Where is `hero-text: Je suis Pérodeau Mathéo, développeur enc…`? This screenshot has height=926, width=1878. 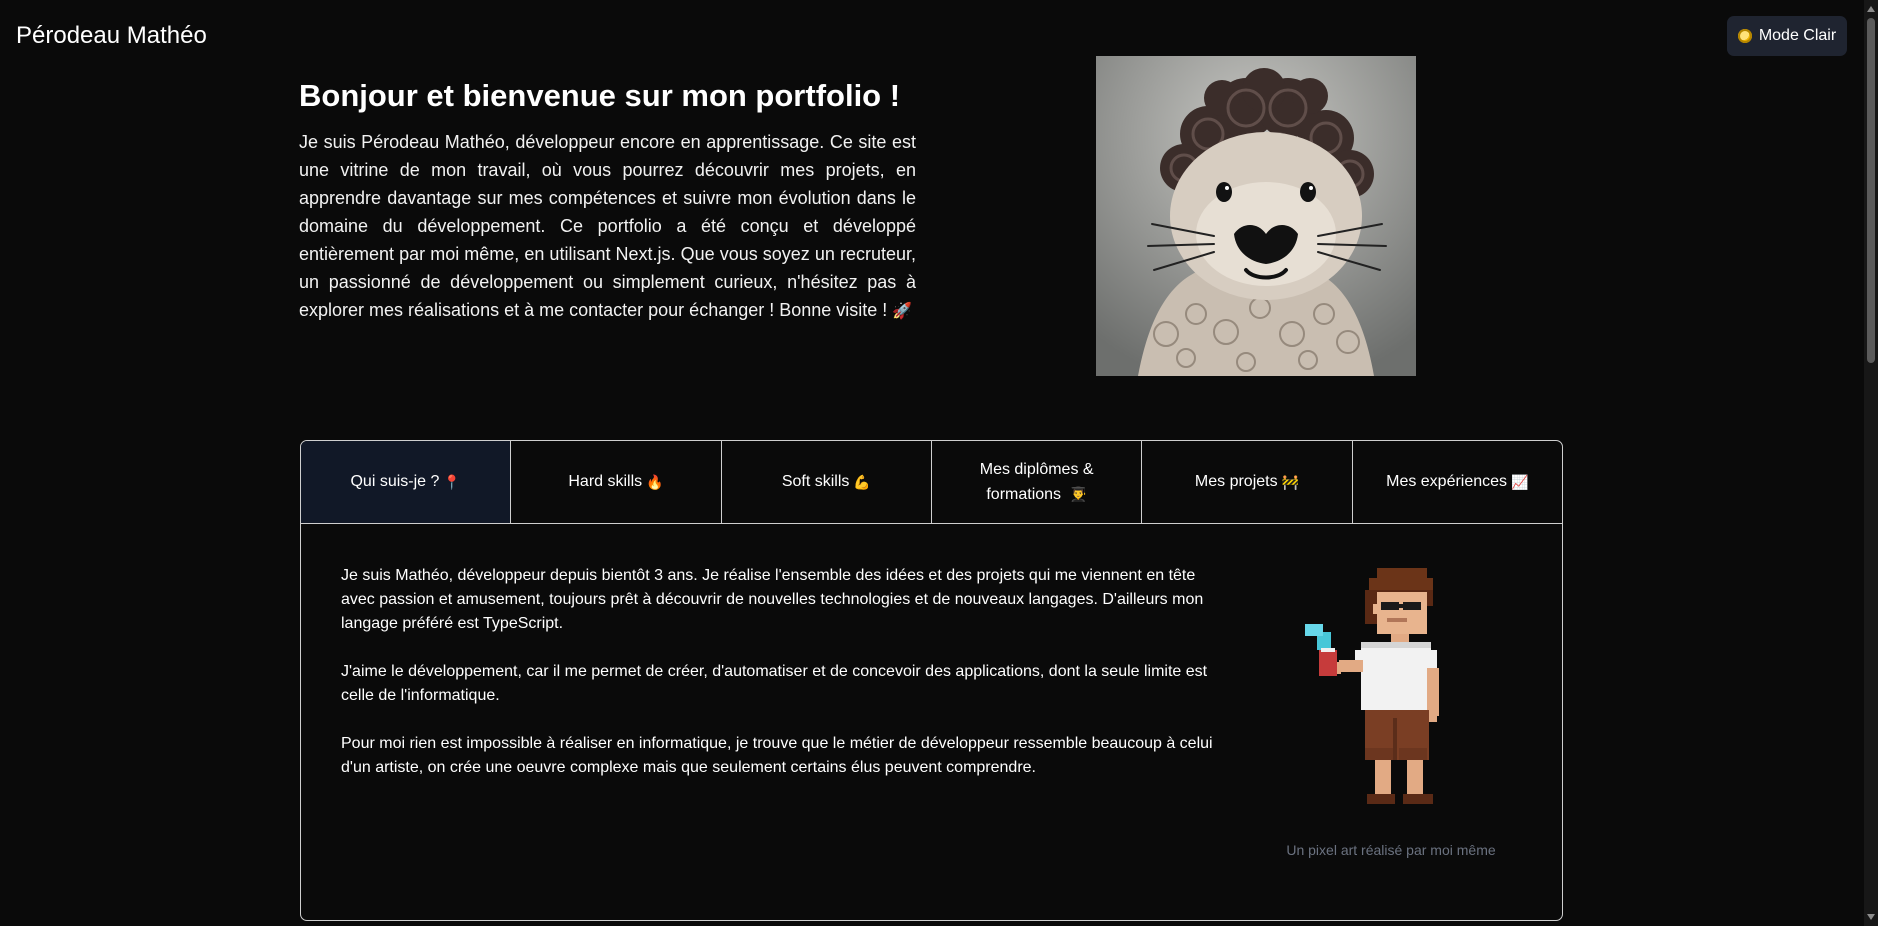 hero-text: Je suis Pérodeau Mathéo, développeur enc… is located at coordinates (607, 227).